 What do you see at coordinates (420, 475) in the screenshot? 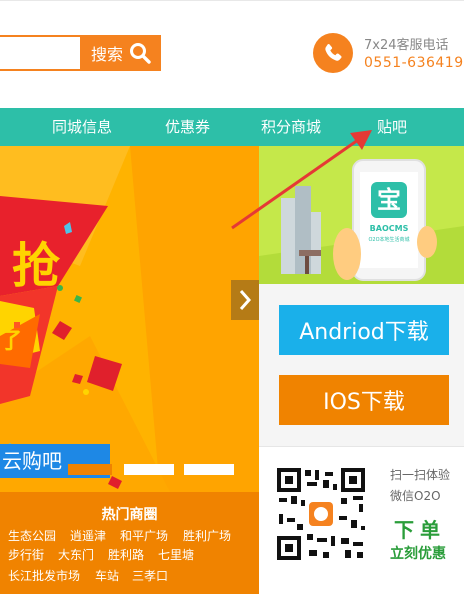
I see `scan-hint: 扫一扫体验` at bounding box center [420, 475].